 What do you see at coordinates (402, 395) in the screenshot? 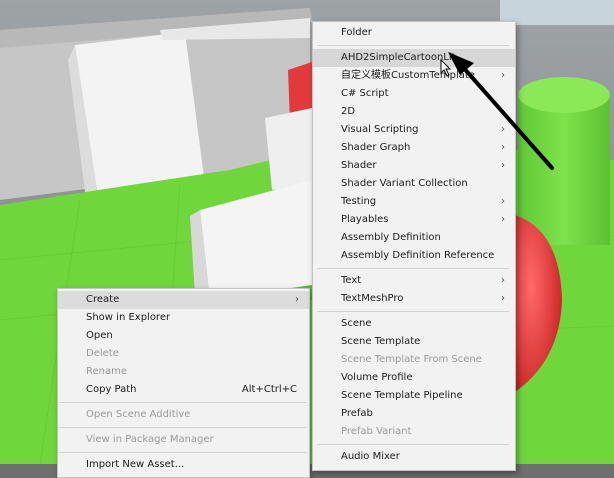
I see `menu-item-label: Scene Template Pipeline` at bounding box center [402, 395].